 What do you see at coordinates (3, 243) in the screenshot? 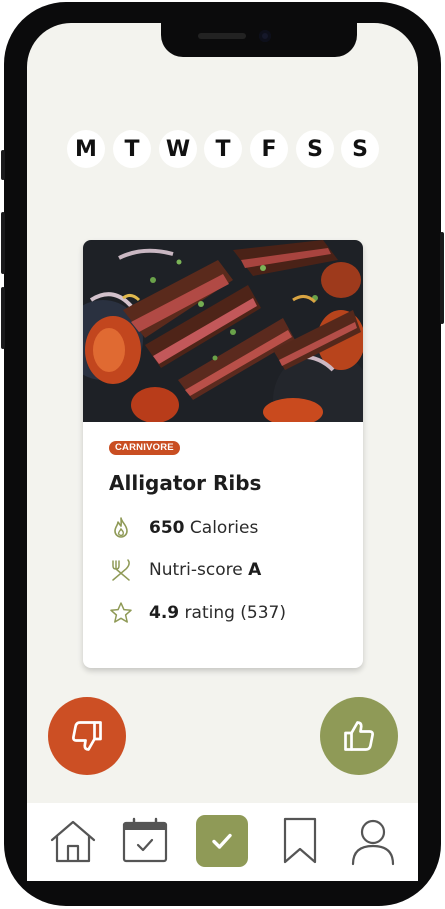
I see `volume-up-button` at bounding box center [3, 243].